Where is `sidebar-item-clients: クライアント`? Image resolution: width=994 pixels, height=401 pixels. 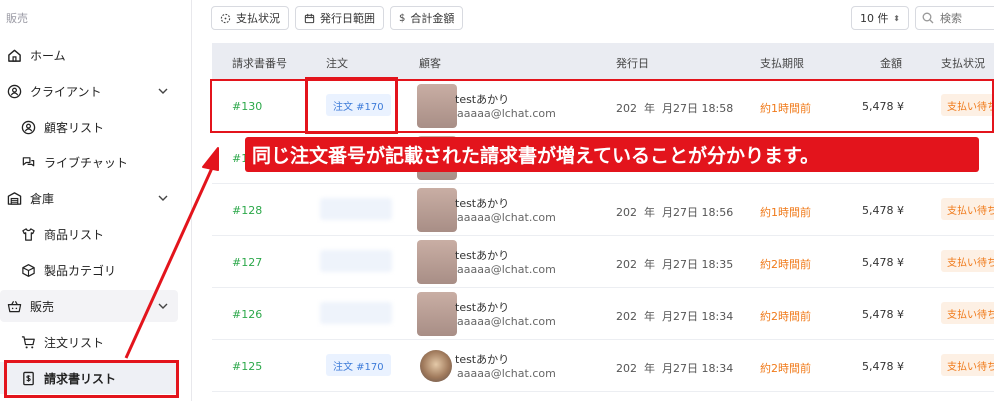 sidebar-item-clients: クライアント is located at coordinates (89, 91).